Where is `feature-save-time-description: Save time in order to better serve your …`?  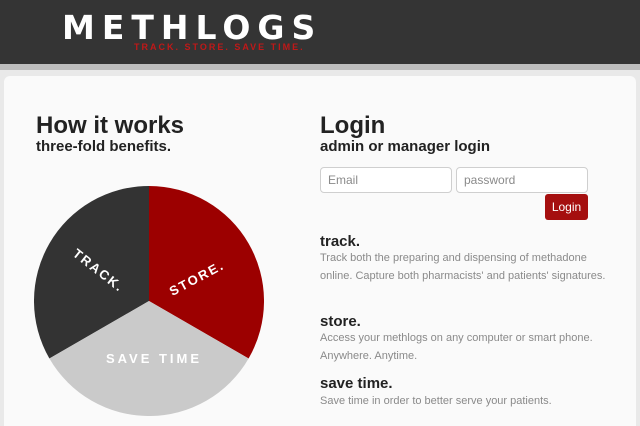 feature-save-time-description: Save time in order to better serve your … is located at coordinates (436, 401).